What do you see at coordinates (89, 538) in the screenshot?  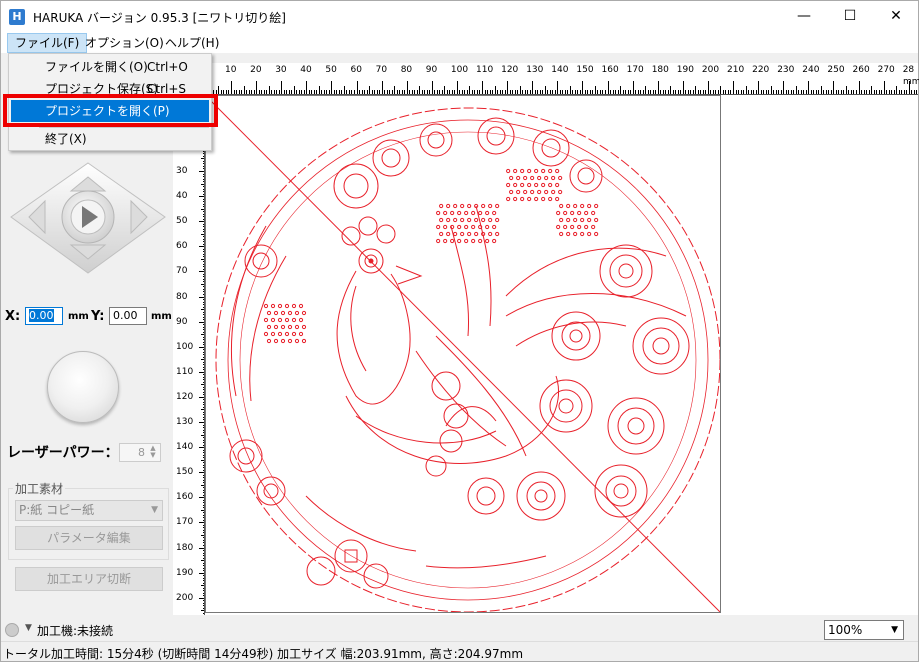 I see `edit-parameters-button: パラメータ編集` at bounding box center [89, 538].